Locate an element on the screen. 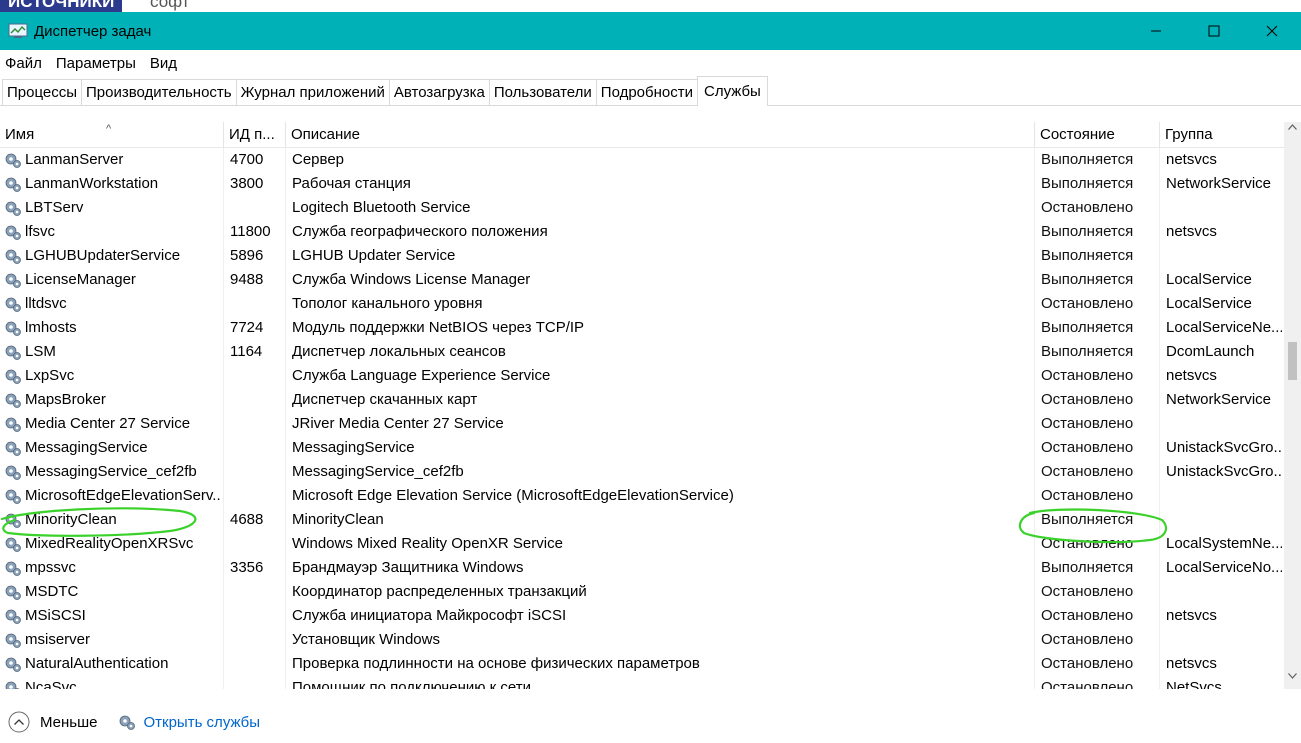  maximize-button is located at coordinates (1214, 31).